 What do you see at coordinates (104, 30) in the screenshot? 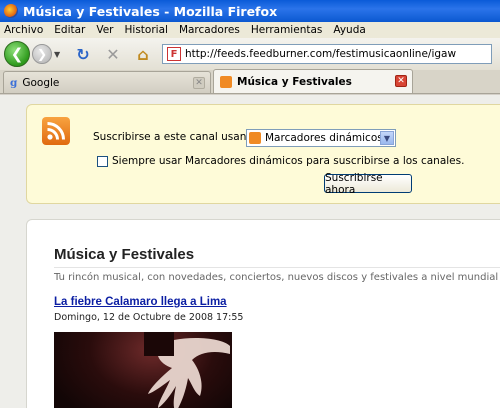
I see `menu-ver: Ver` at bounding box center [104, 30].